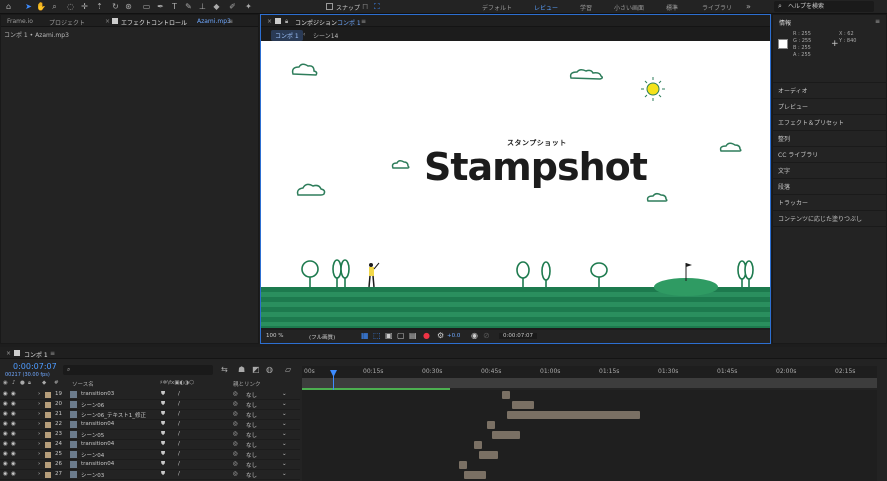 The height and width of the screenshot is (481, 887). What do you see at coordinates (629, 7) in the screenshot?
I see `workspace-small-screen: 小さい画面` at bounding box center [629, 7].